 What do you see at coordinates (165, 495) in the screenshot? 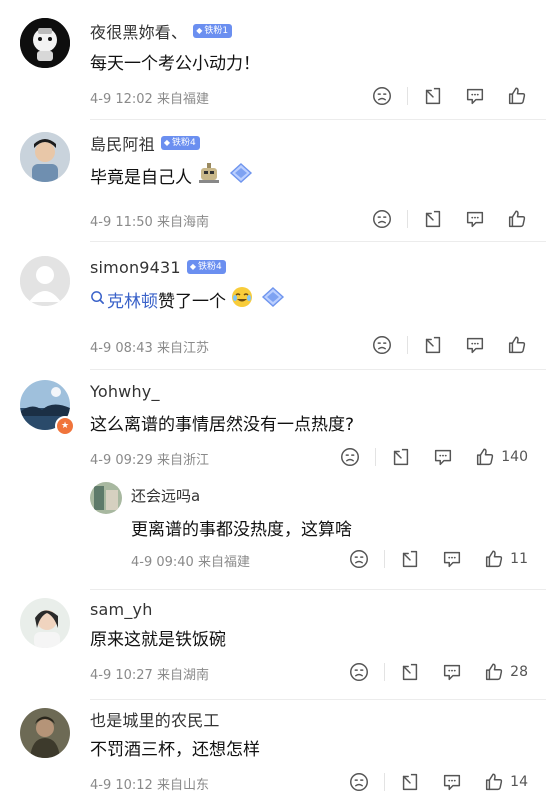
I see `reply-username: 还会远吗a` at bounding box center [165, 495].